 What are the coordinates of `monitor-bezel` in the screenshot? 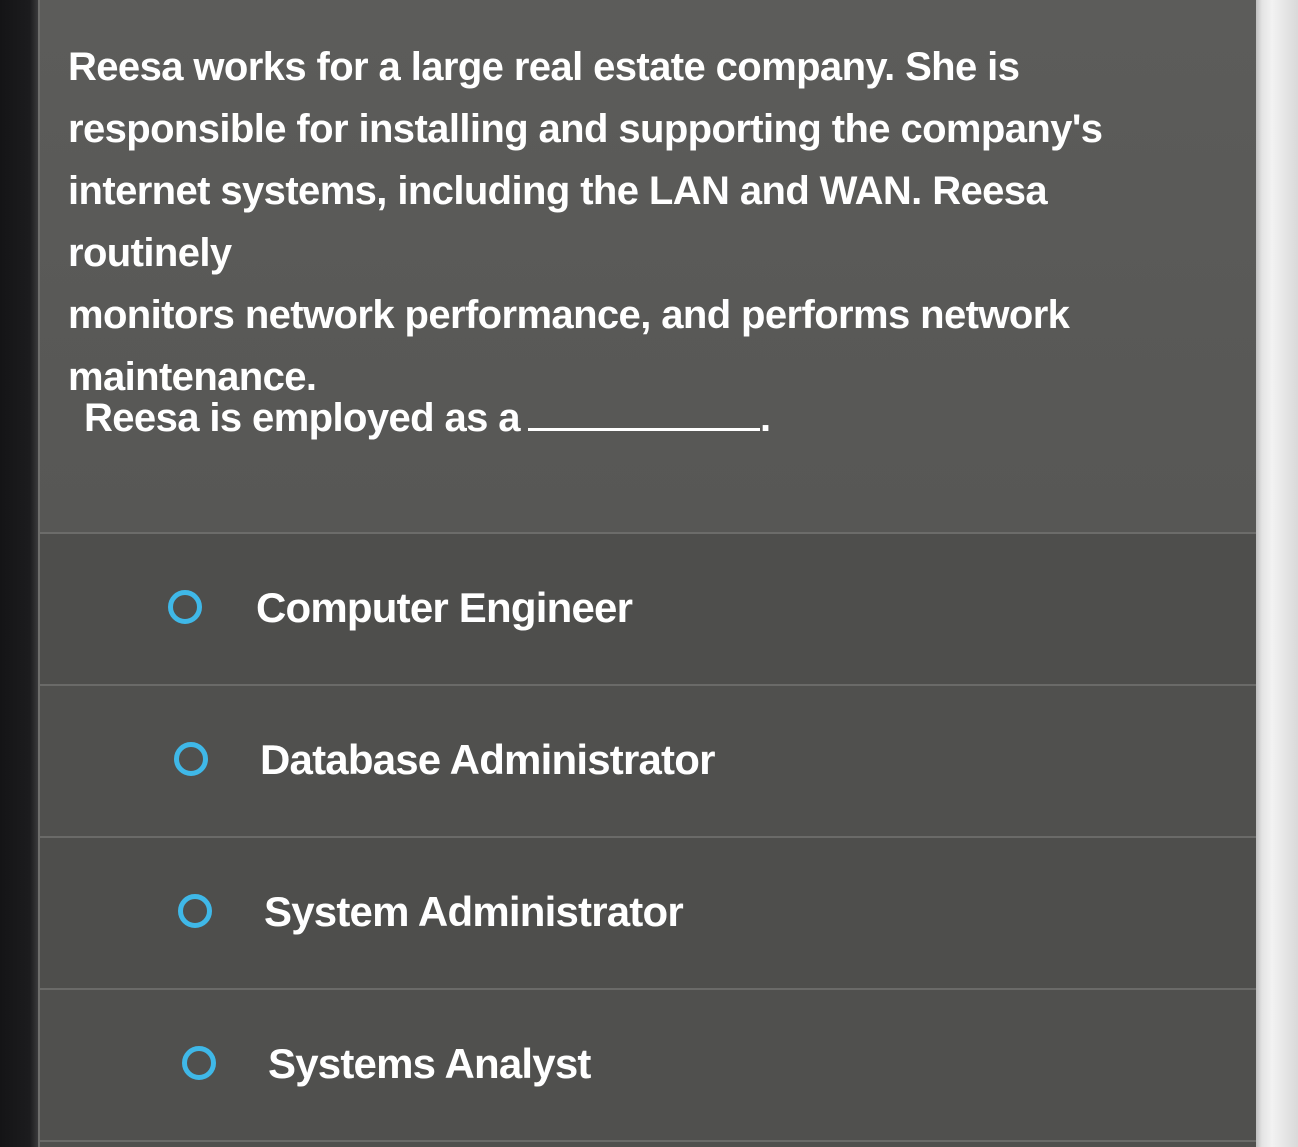 It's located at (1277, 573).